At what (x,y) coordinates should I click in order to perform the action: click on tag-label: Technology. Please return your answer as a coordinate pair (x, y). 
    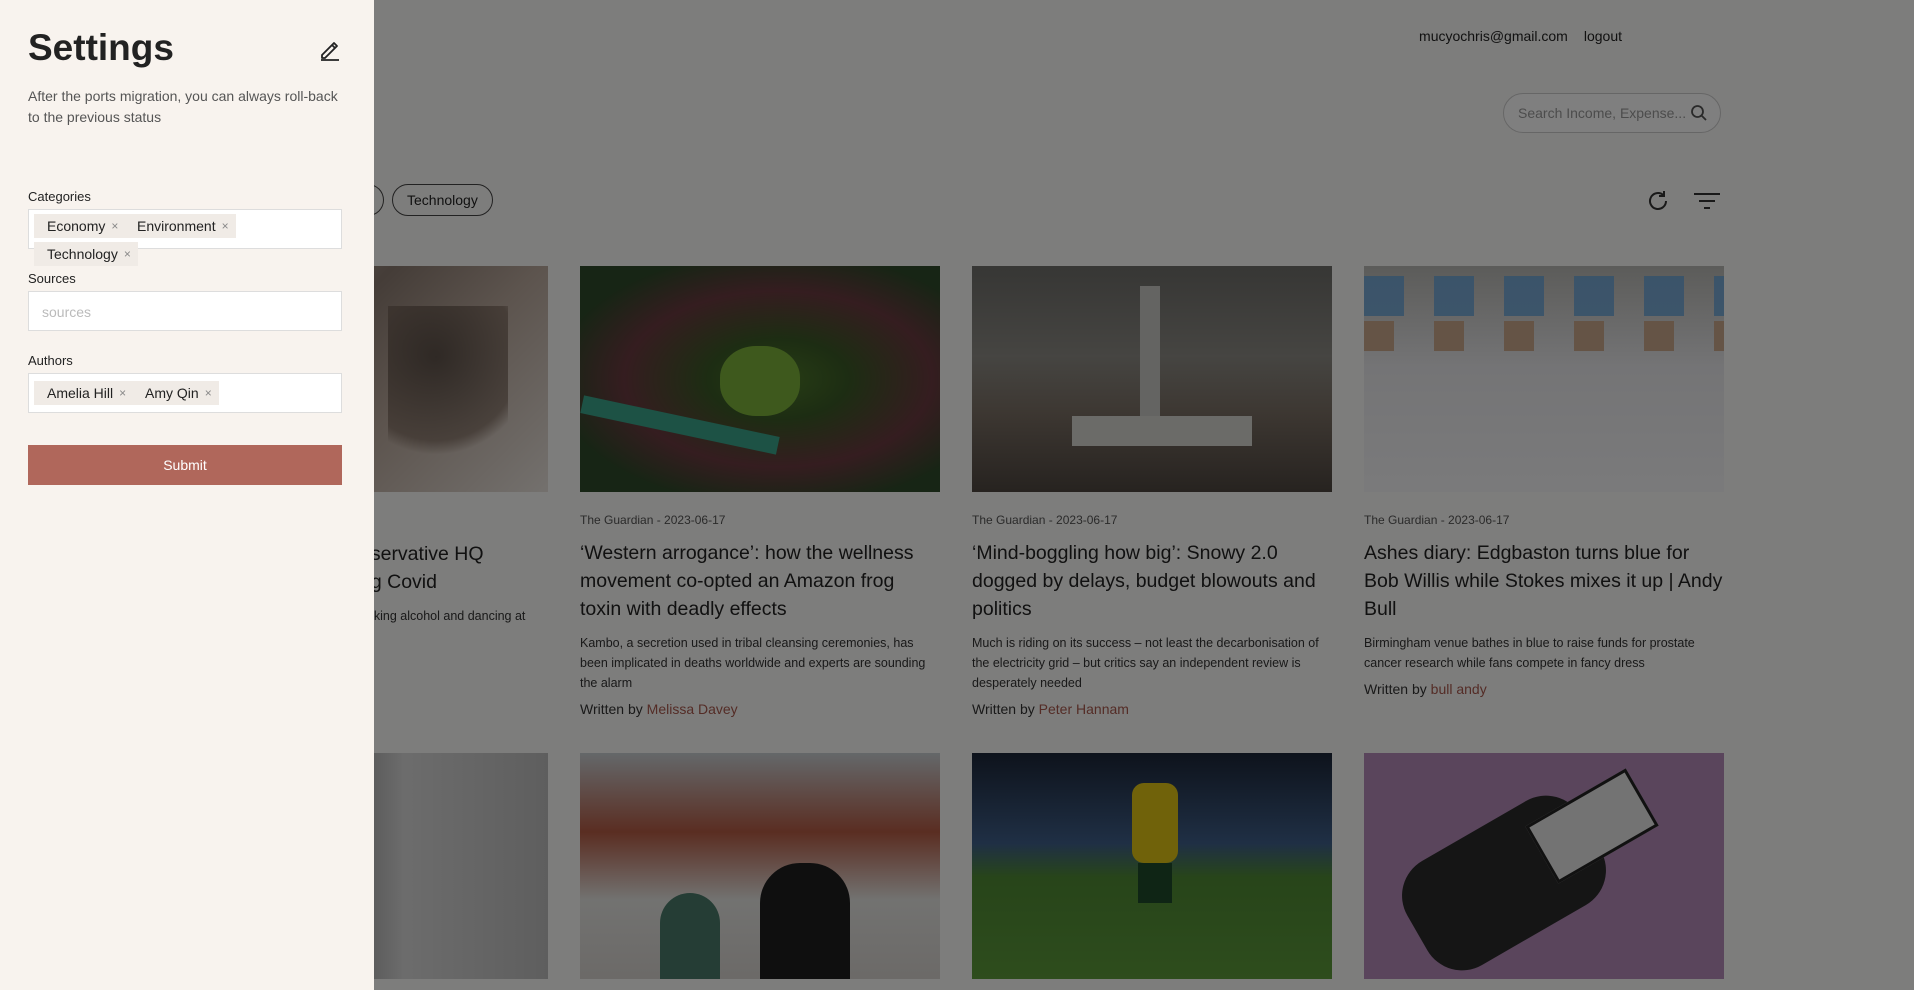
    Looking at the image, I should click on (82, 254).